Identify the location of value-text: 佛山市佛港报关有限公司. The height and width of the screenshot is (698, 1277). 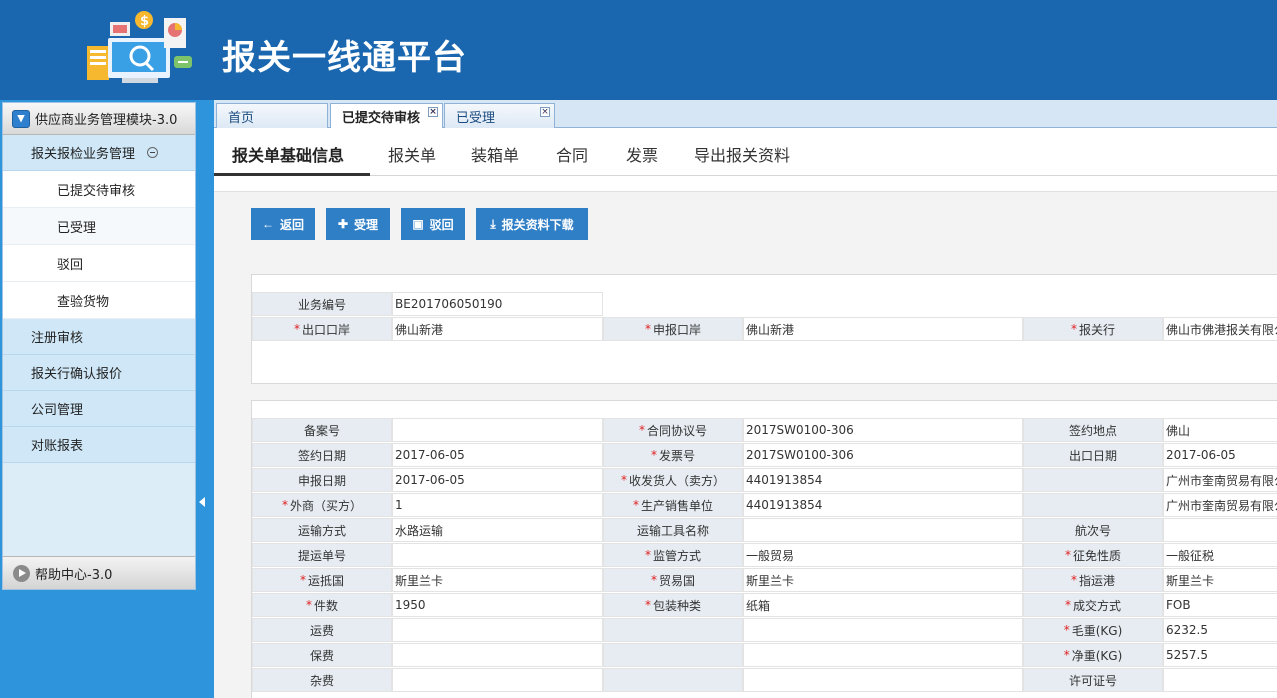
(1221, 329).